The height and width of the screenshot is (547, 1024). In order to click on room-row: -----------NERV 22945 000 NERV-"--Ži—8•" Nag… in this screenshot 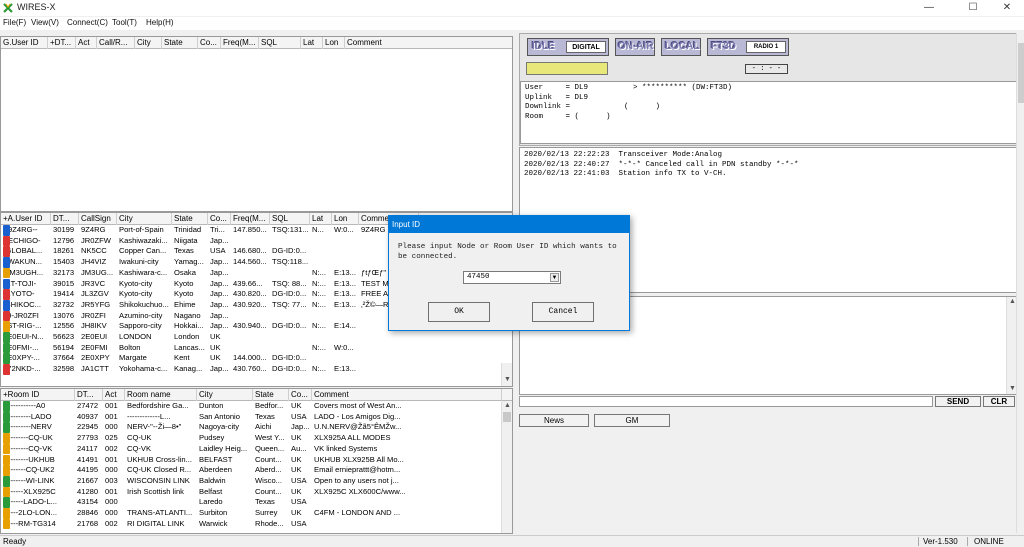, I will do `click(256, 428)`.